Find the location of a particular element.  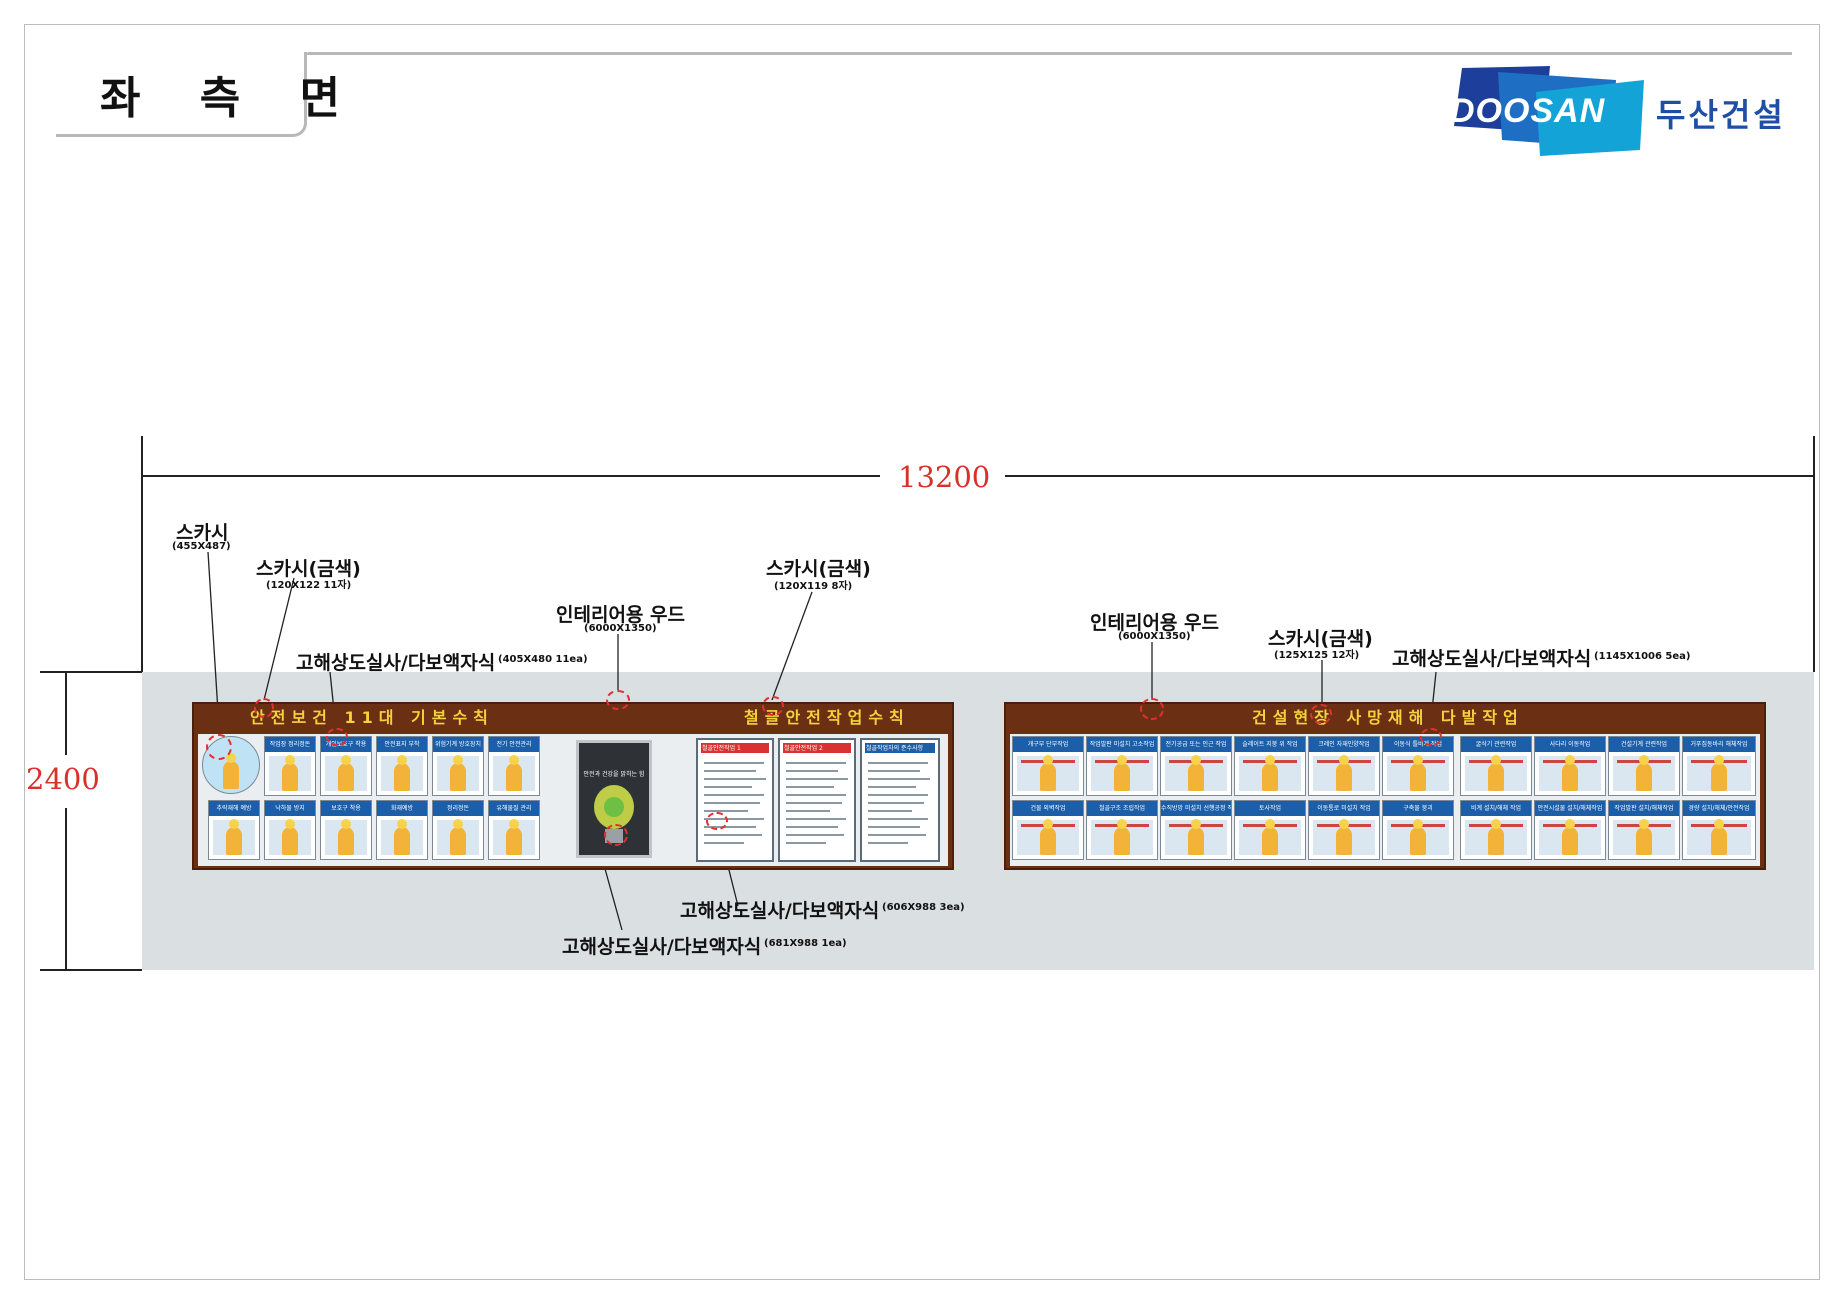

safety-poster: 낙하물 방지 is located at coordinates (290, 830).